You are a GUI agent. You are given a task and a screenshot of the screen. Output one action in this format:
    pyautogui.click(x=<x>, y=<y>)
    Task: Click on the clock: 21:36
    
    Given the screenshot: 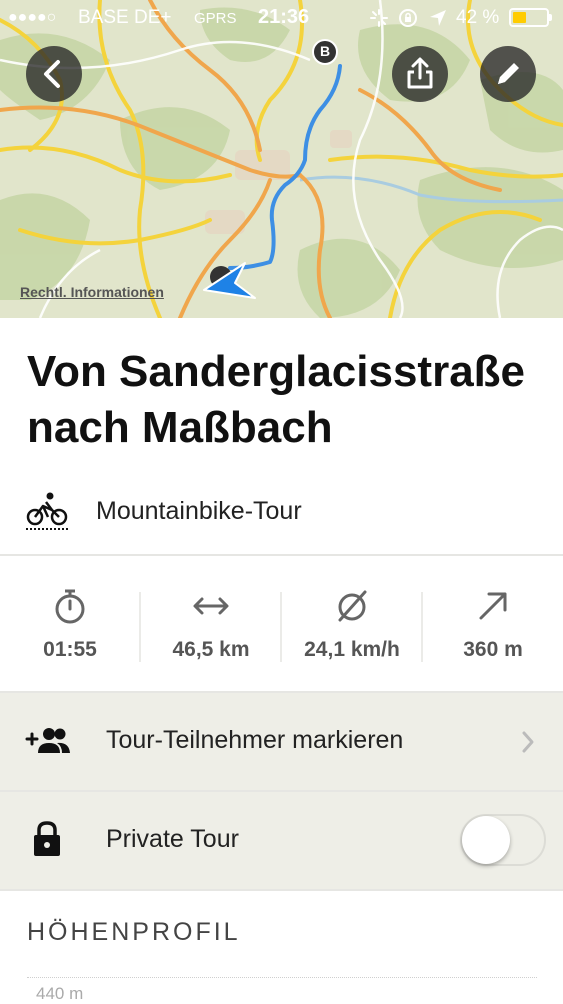 What is the action you would take?
    pyautogui.click(x=284, y=17)
    